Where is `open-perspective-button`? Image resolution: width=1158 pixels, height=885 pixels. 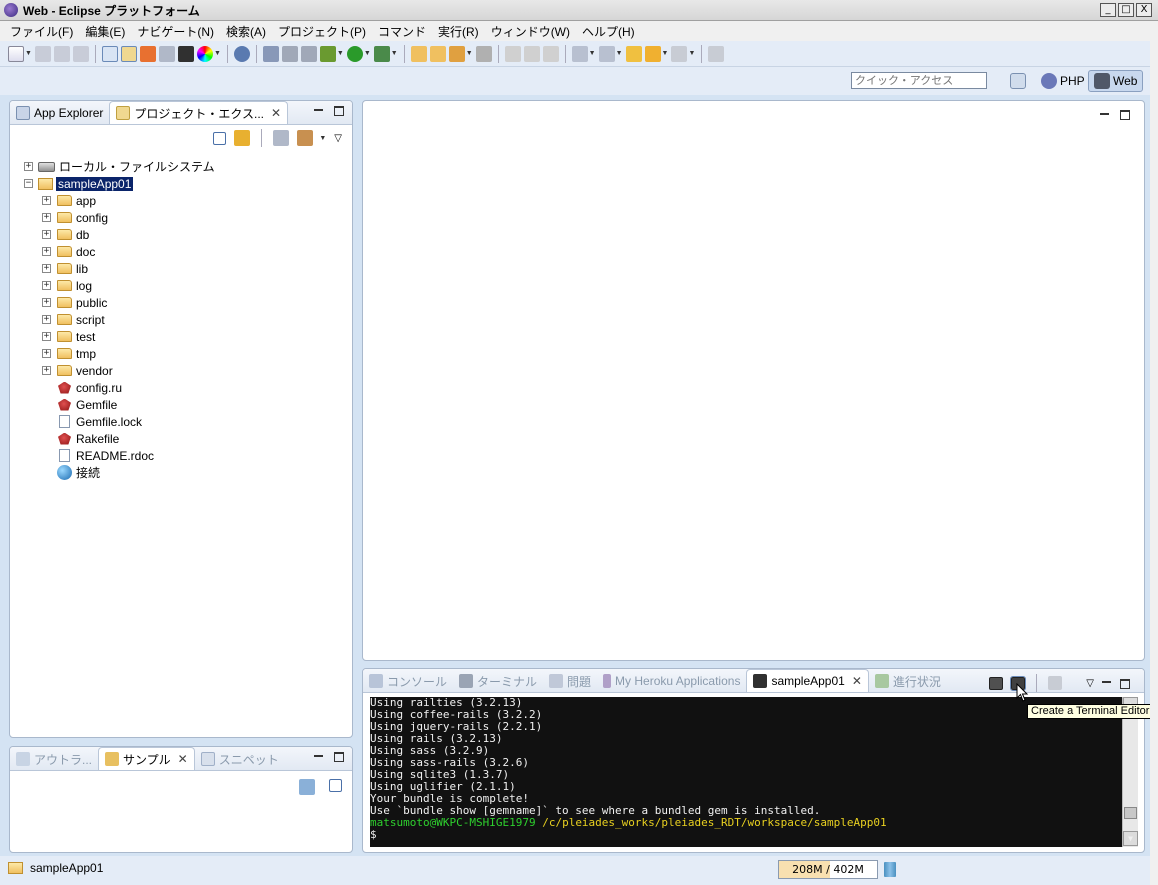 open-perspective-button is located at coordinates (1018, 81).